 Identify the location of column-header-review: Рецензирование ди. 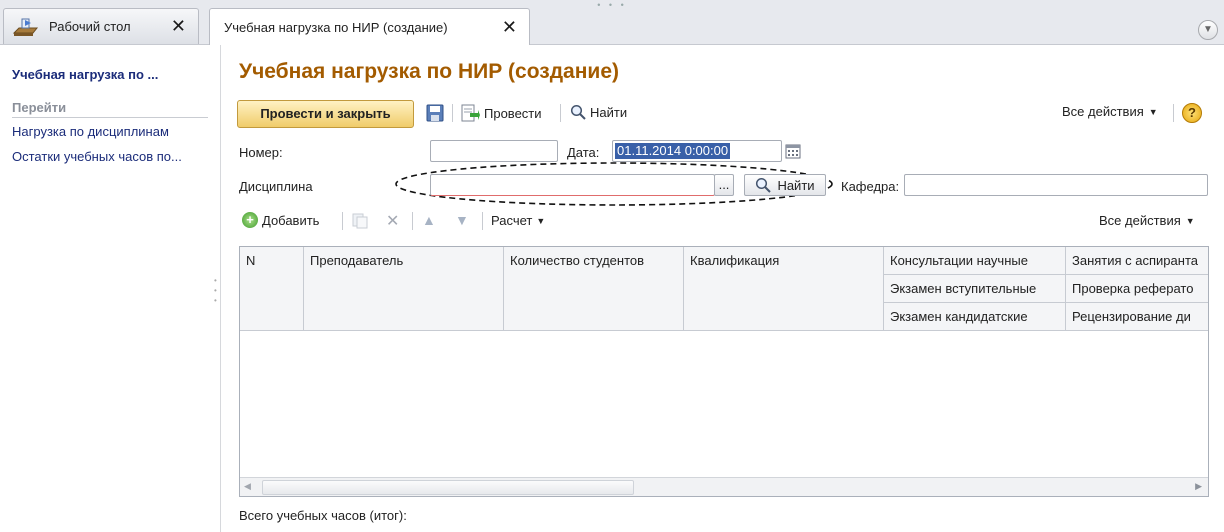
(1137, 317).